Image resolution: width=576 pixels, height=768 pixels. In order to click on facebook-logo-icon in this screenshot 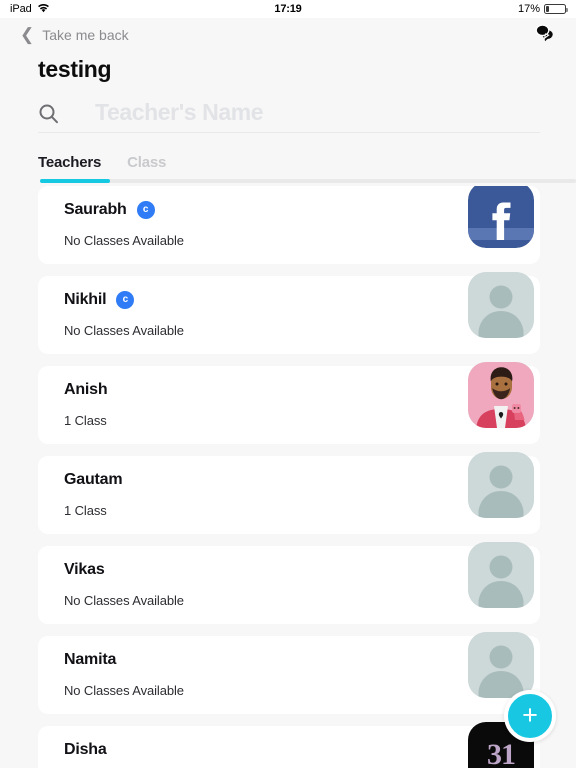, I will do `click(501, 217)`.